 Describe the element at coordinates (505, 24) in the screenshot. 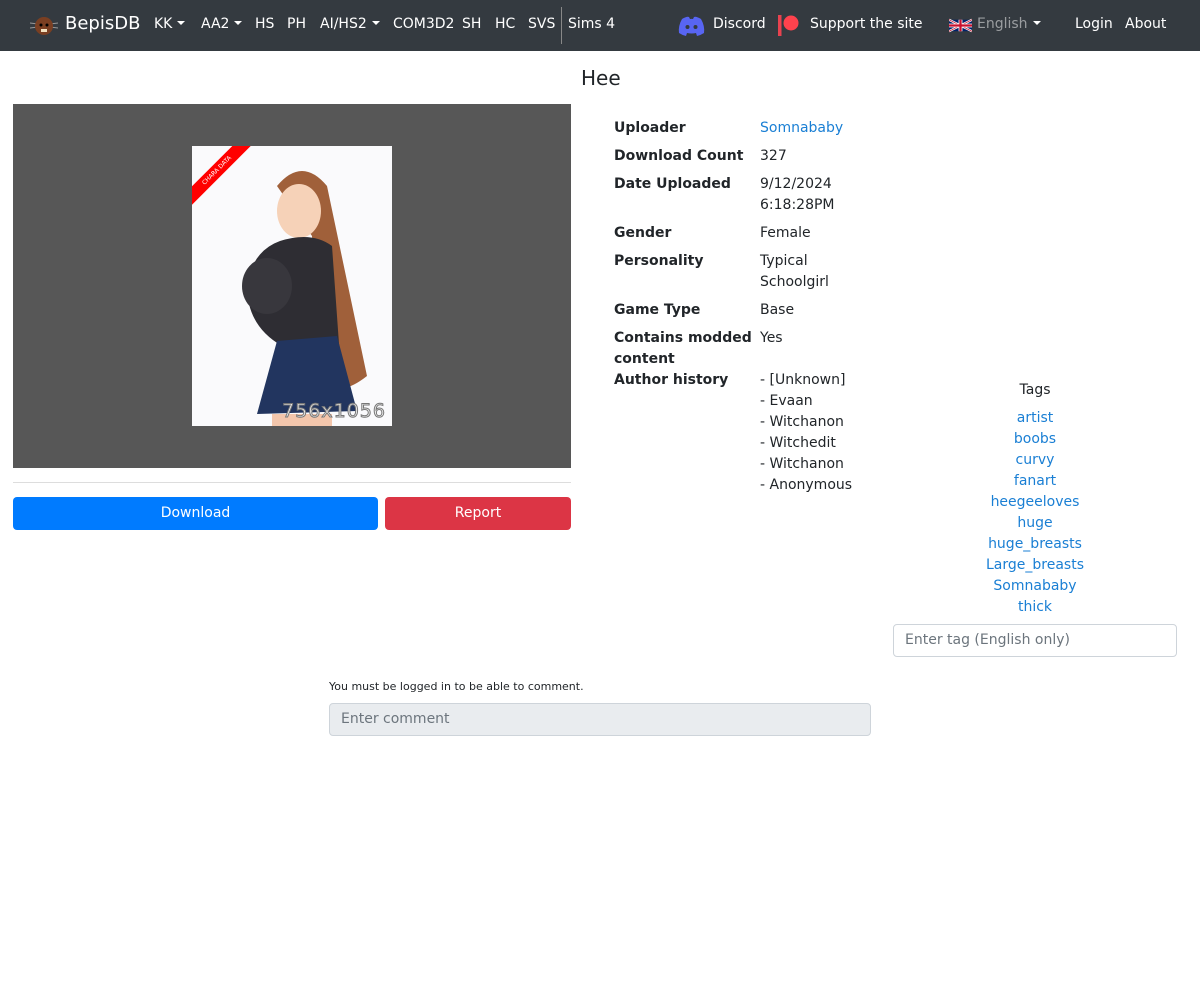

I see `nav-hc: HC` at that location.